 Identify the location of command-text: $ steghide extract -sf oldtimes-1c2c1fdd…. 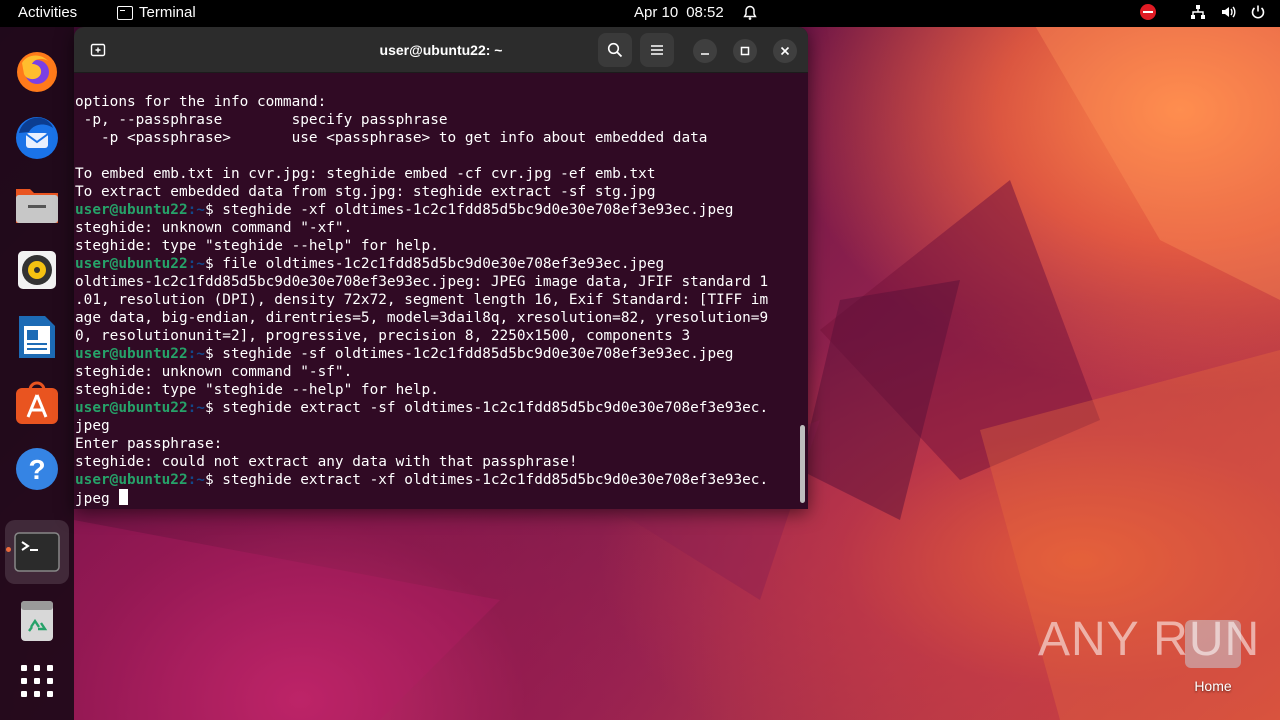
(486, 408).